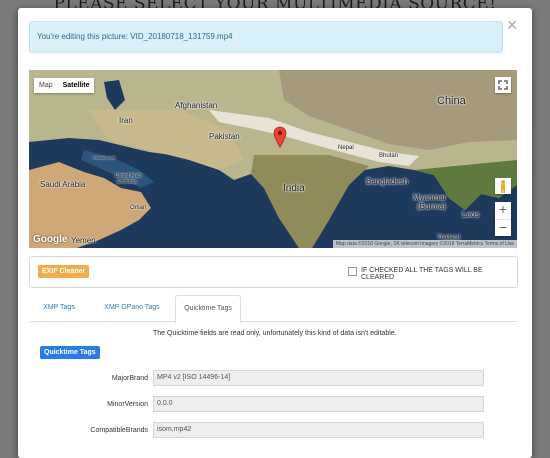 The image size is (550, 458). What do you see at coordinates (224, 136) in the screenshot?
I see `map-label-pakistan: Pakistan` at bounding box center [224, 136].